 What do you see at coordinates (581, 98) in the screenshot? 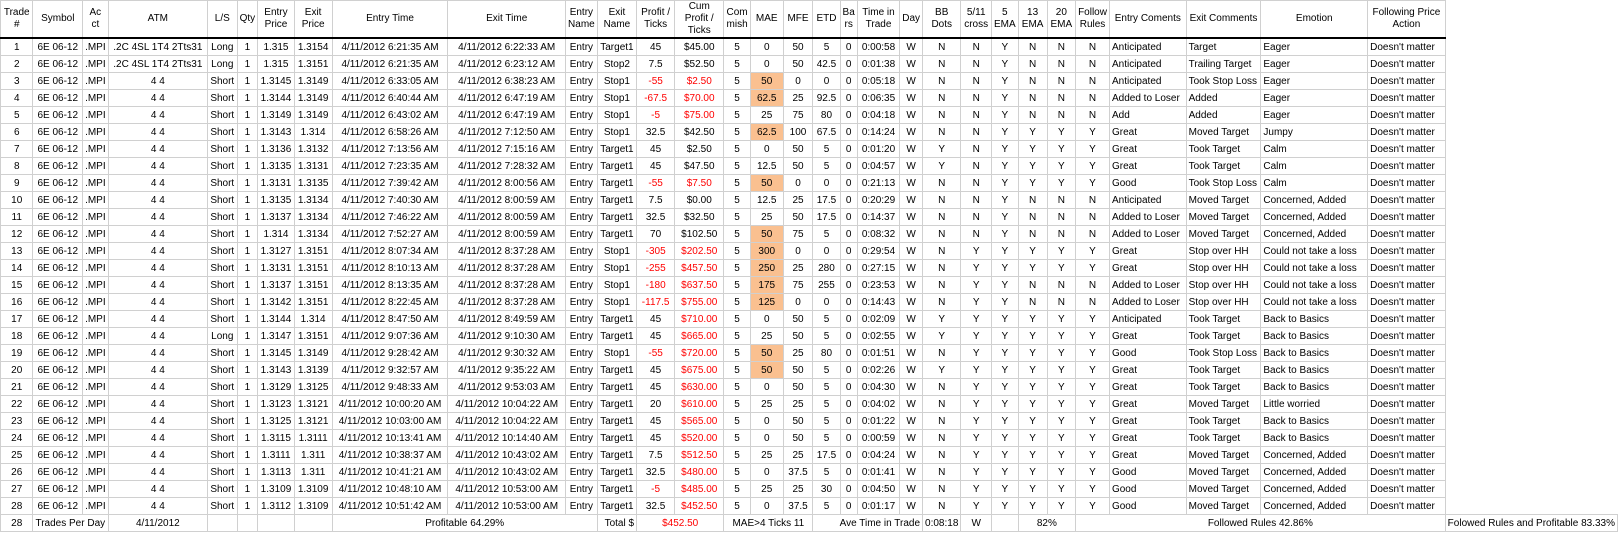
I see `table-cell: Entry` at bounding box center [581, 98].